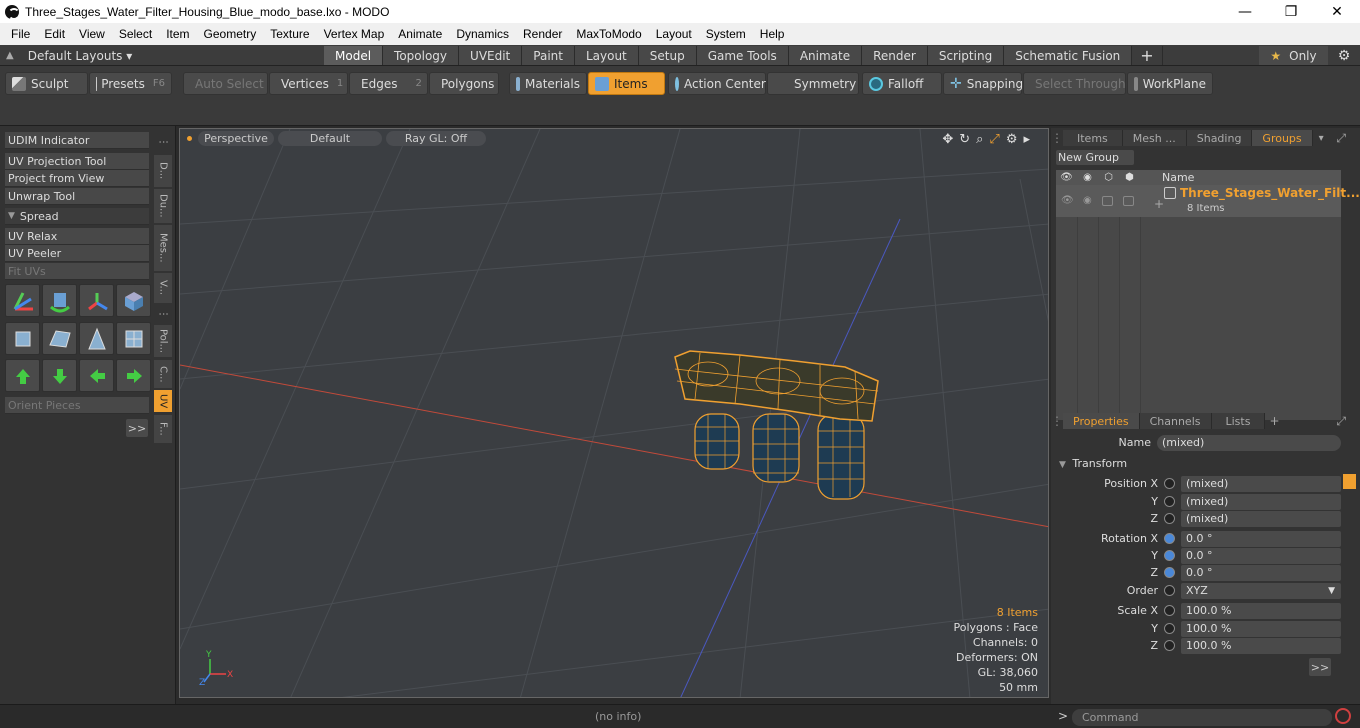  Describe the element at coordinates (1282, 138) in the screenshot. I see `tab-groups: Groups` at that location.